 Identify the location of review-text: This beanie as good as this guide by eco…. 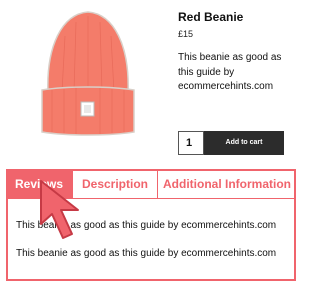
(146, 253).